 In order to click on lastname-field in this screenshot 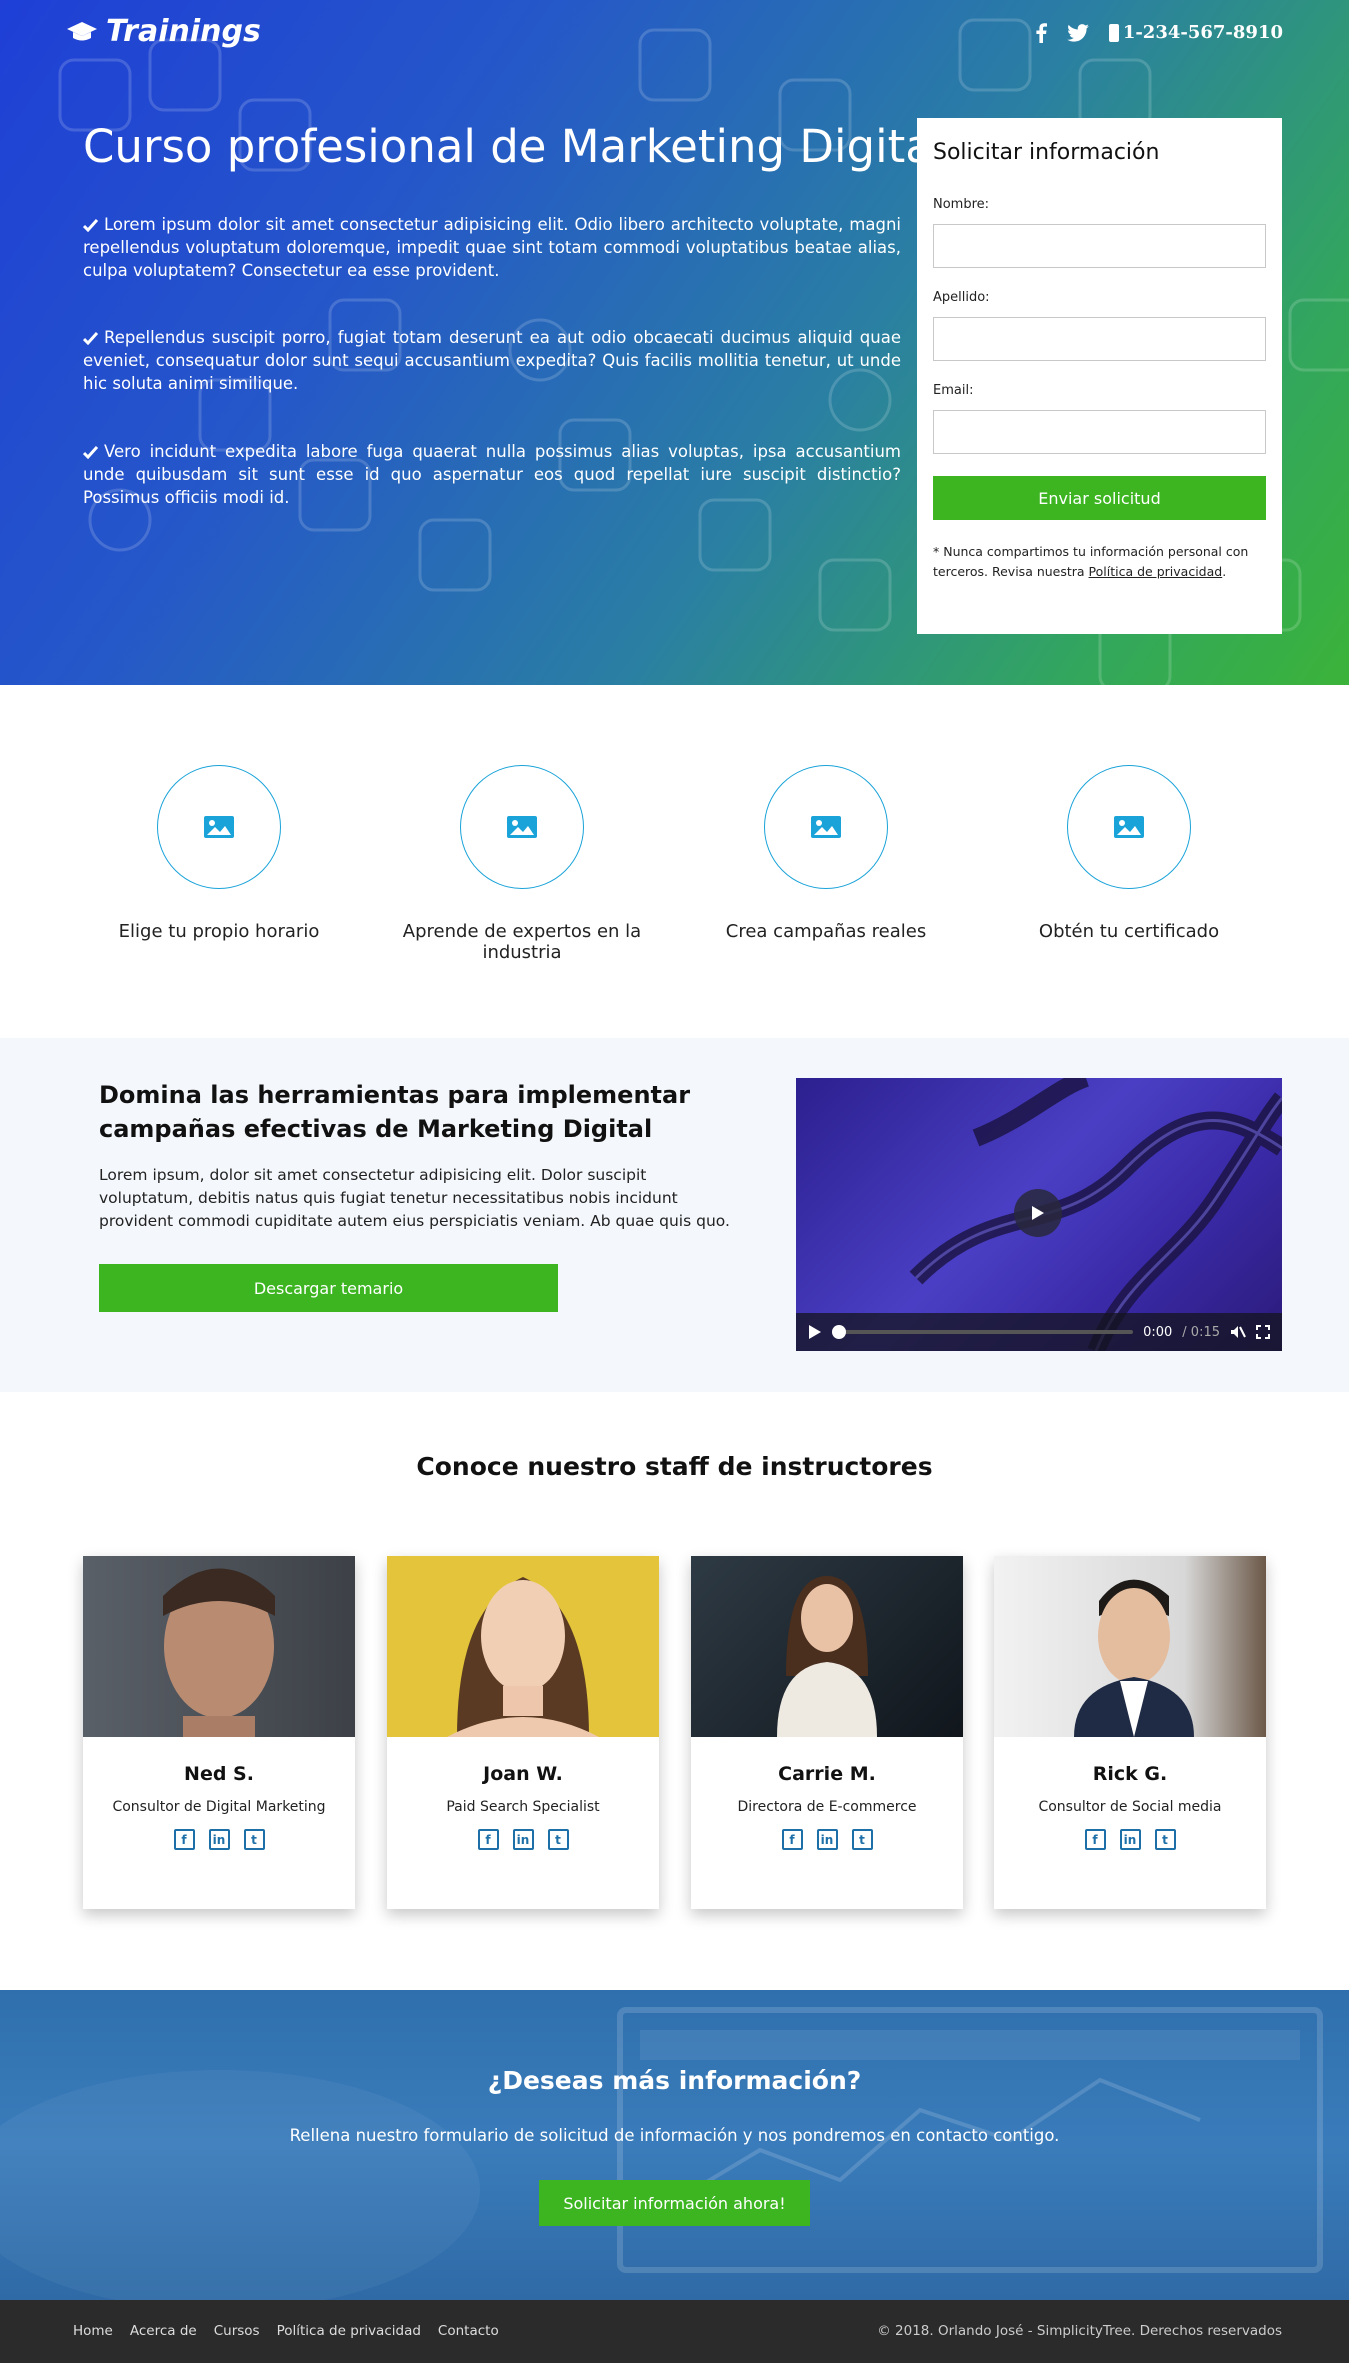, I will do `click(1099, 339)`.